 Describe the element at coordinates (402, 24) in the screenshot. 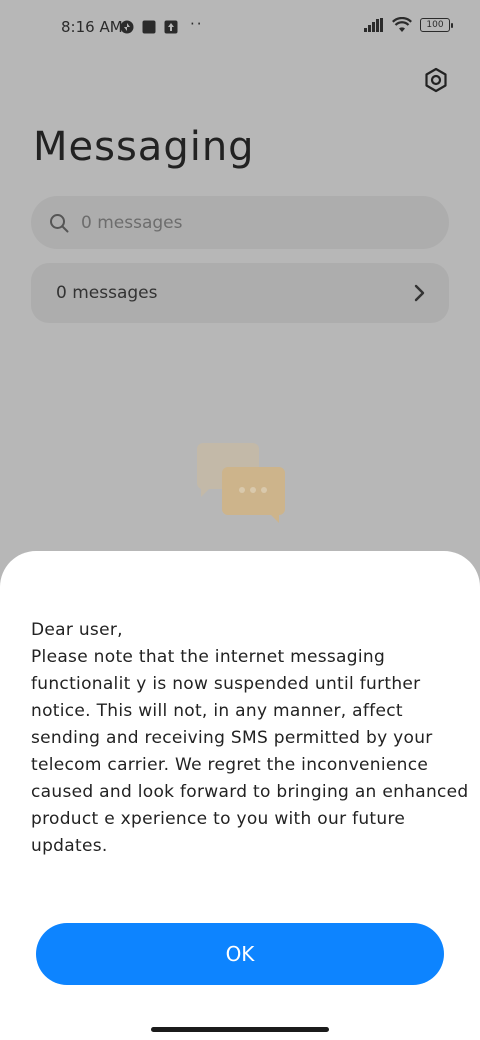

I see `wifi-icon` at that location.